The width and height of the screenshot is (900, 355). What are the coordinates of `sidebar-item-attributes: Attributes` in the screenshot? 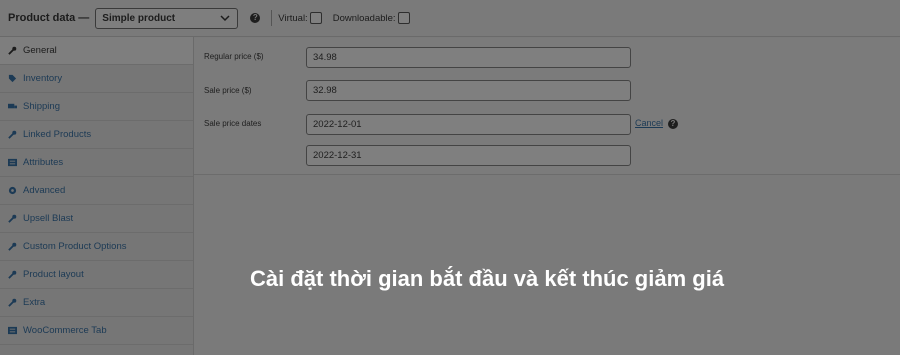 It's located at (96, 163).